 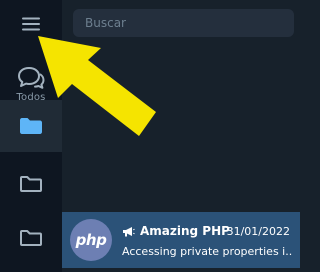 I want to click on folder-filled-icon, so click(x=31, y=126).